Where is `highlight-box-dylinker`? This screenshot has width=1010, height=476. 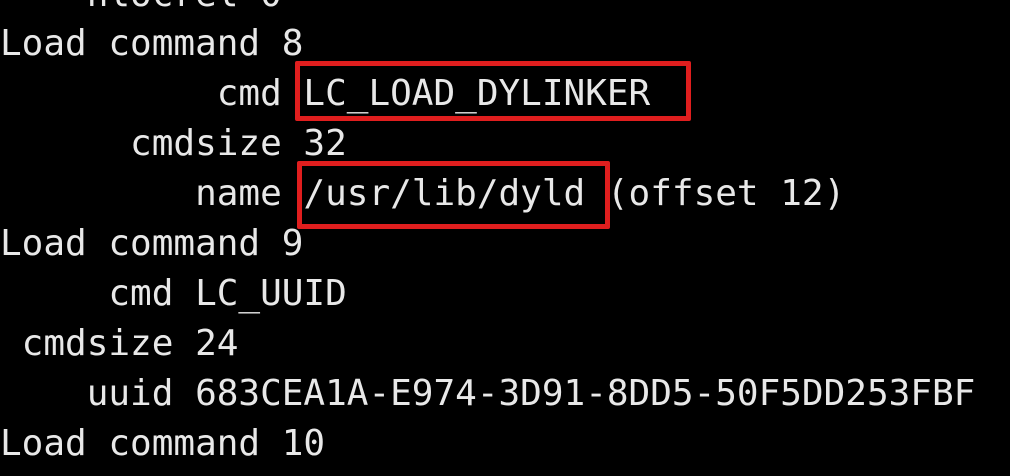 highlight-box-dylinker is located at coordinates (493, 91).